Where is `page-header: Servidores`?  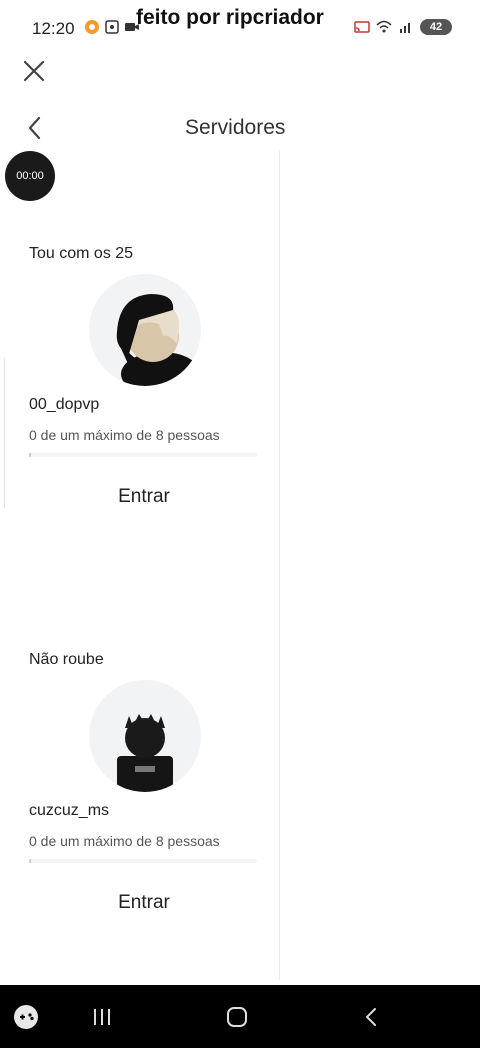 page-header: Servidores is located at coordinates (142, 128).